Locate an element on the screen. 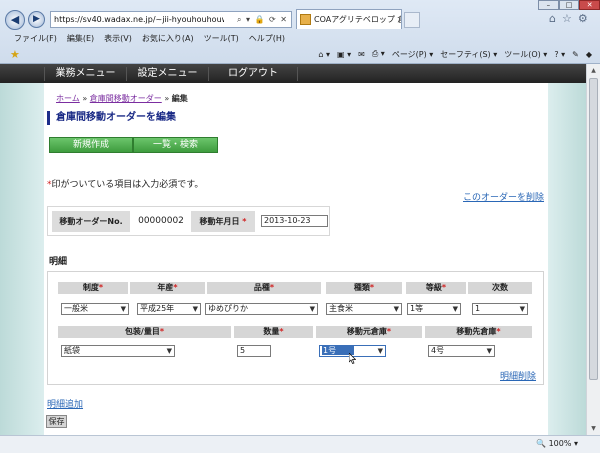 The width and height of the screenshot is (600, 453). help-icon: ? ▾ is located at coordinates (559, 54).